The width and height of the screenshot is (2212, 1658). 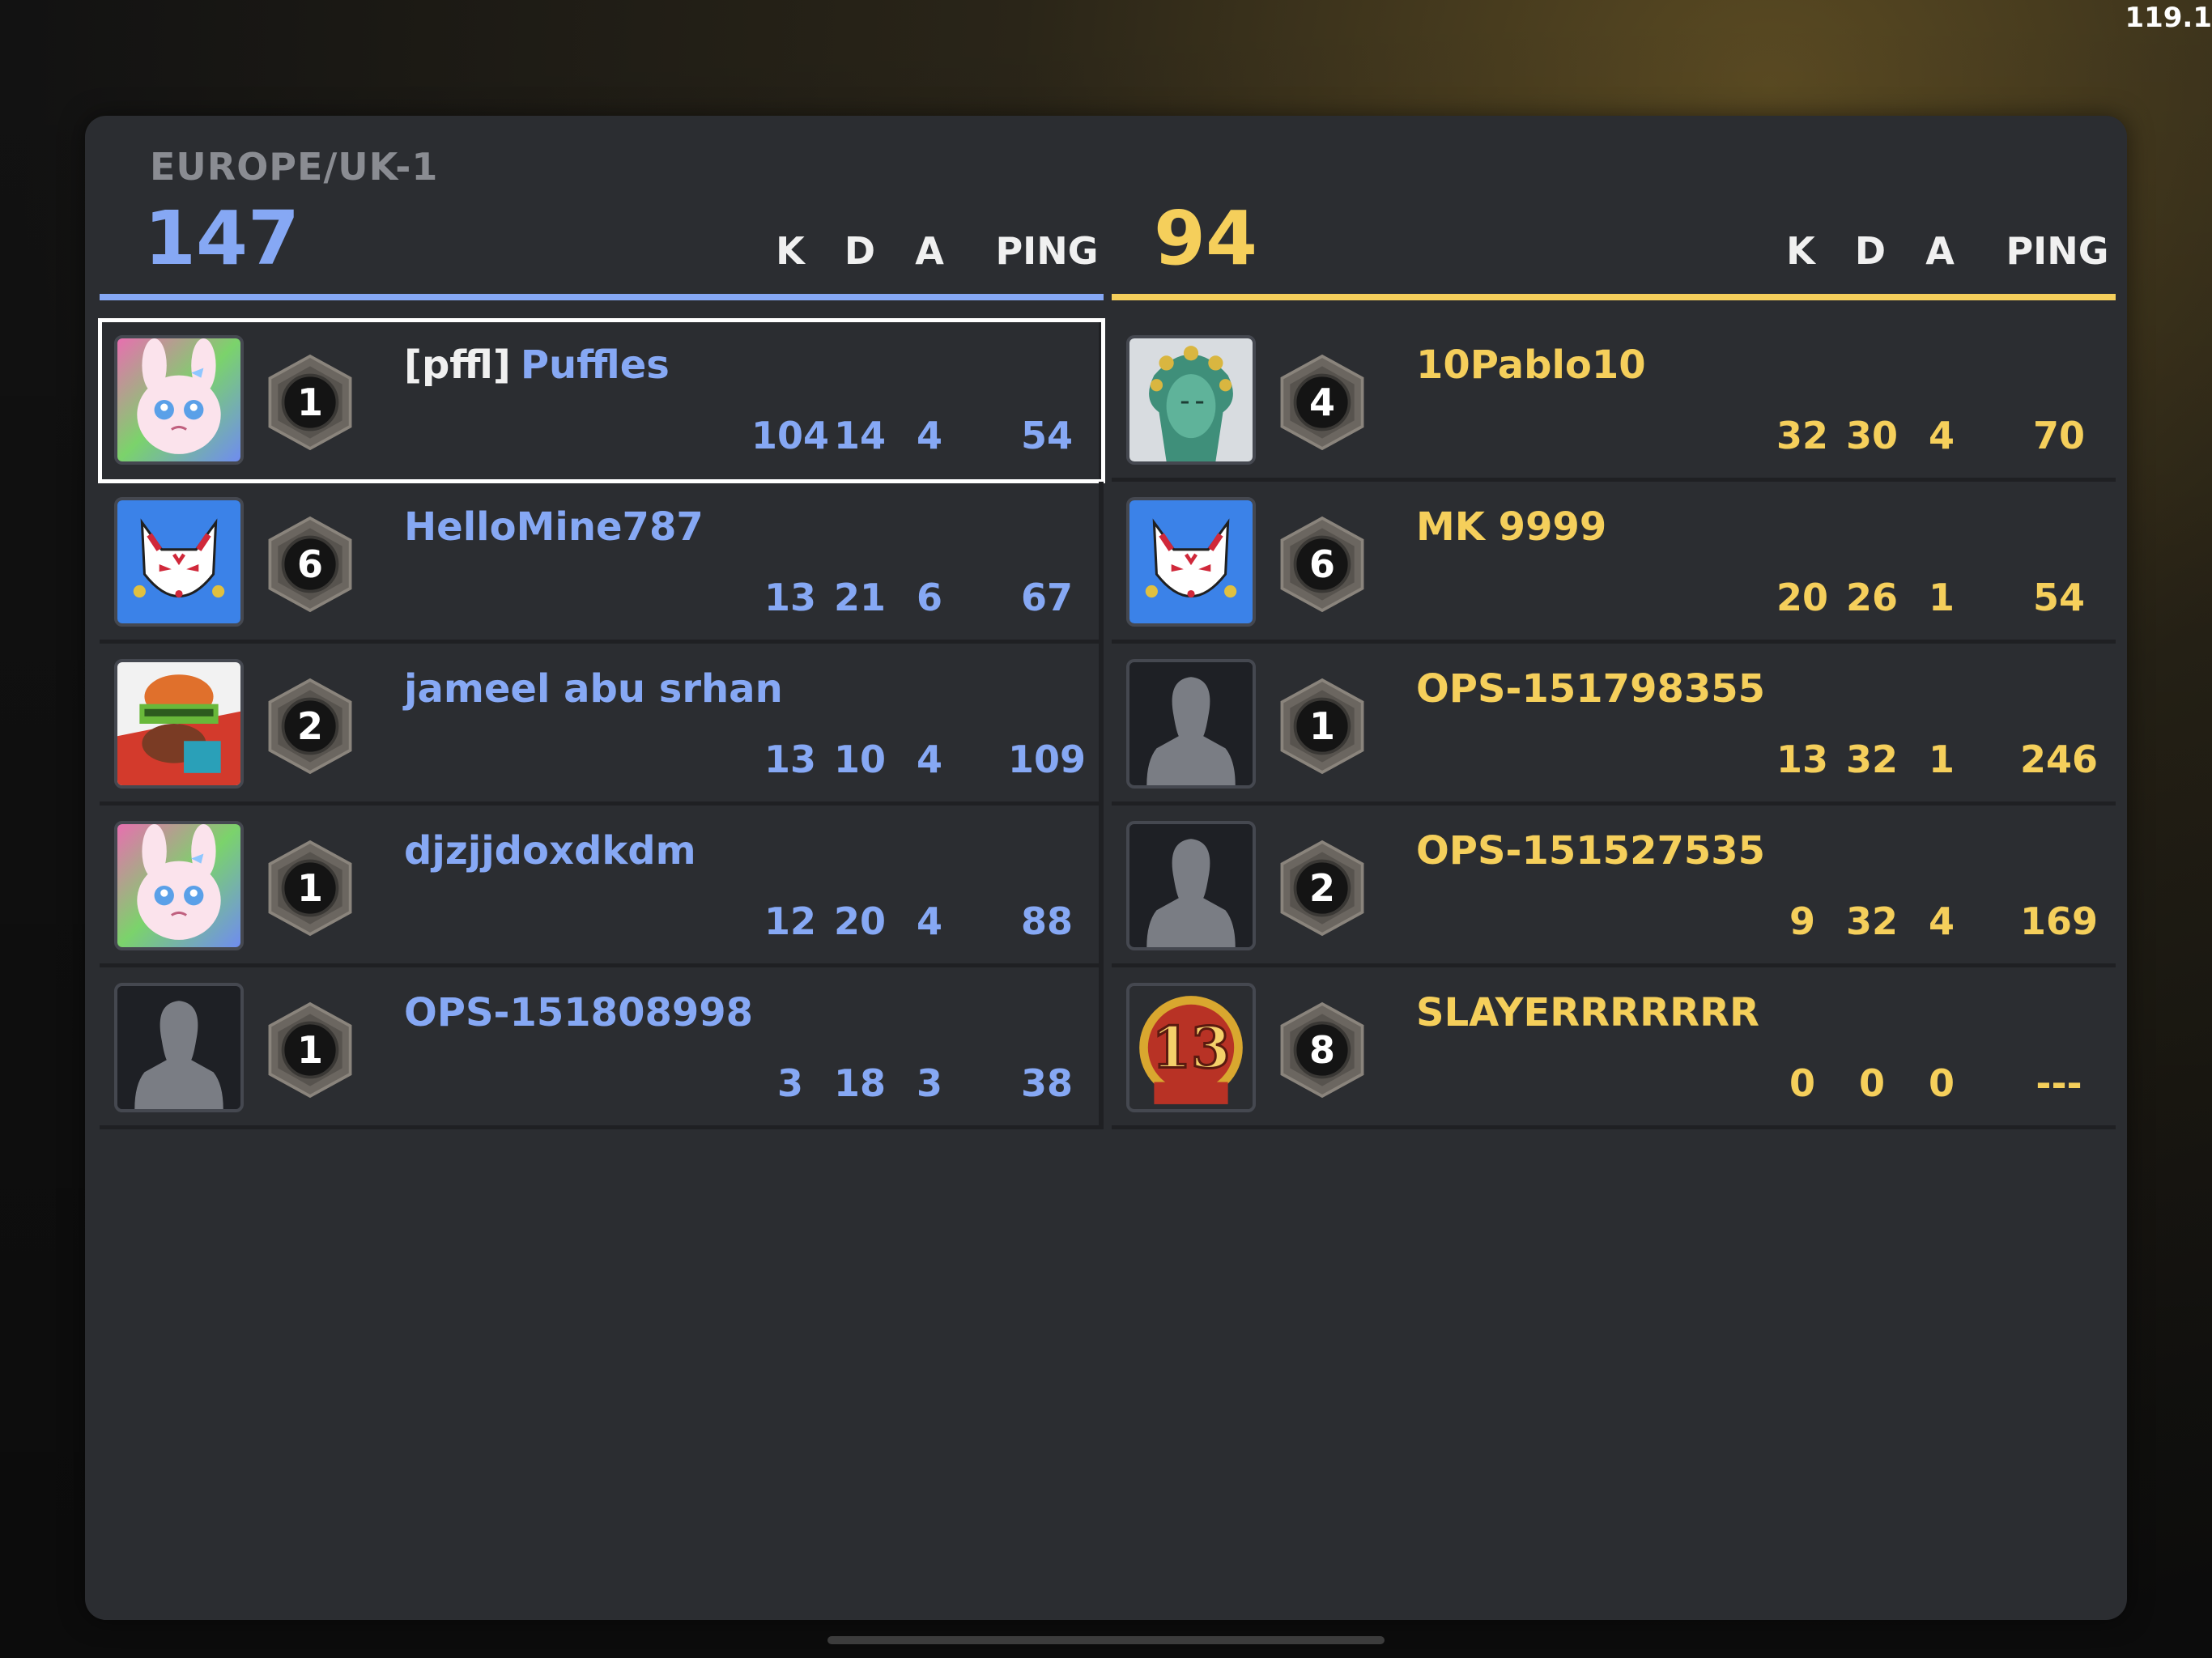 I want to click on player-name: HelloMine787, so click(x=554, y=527).